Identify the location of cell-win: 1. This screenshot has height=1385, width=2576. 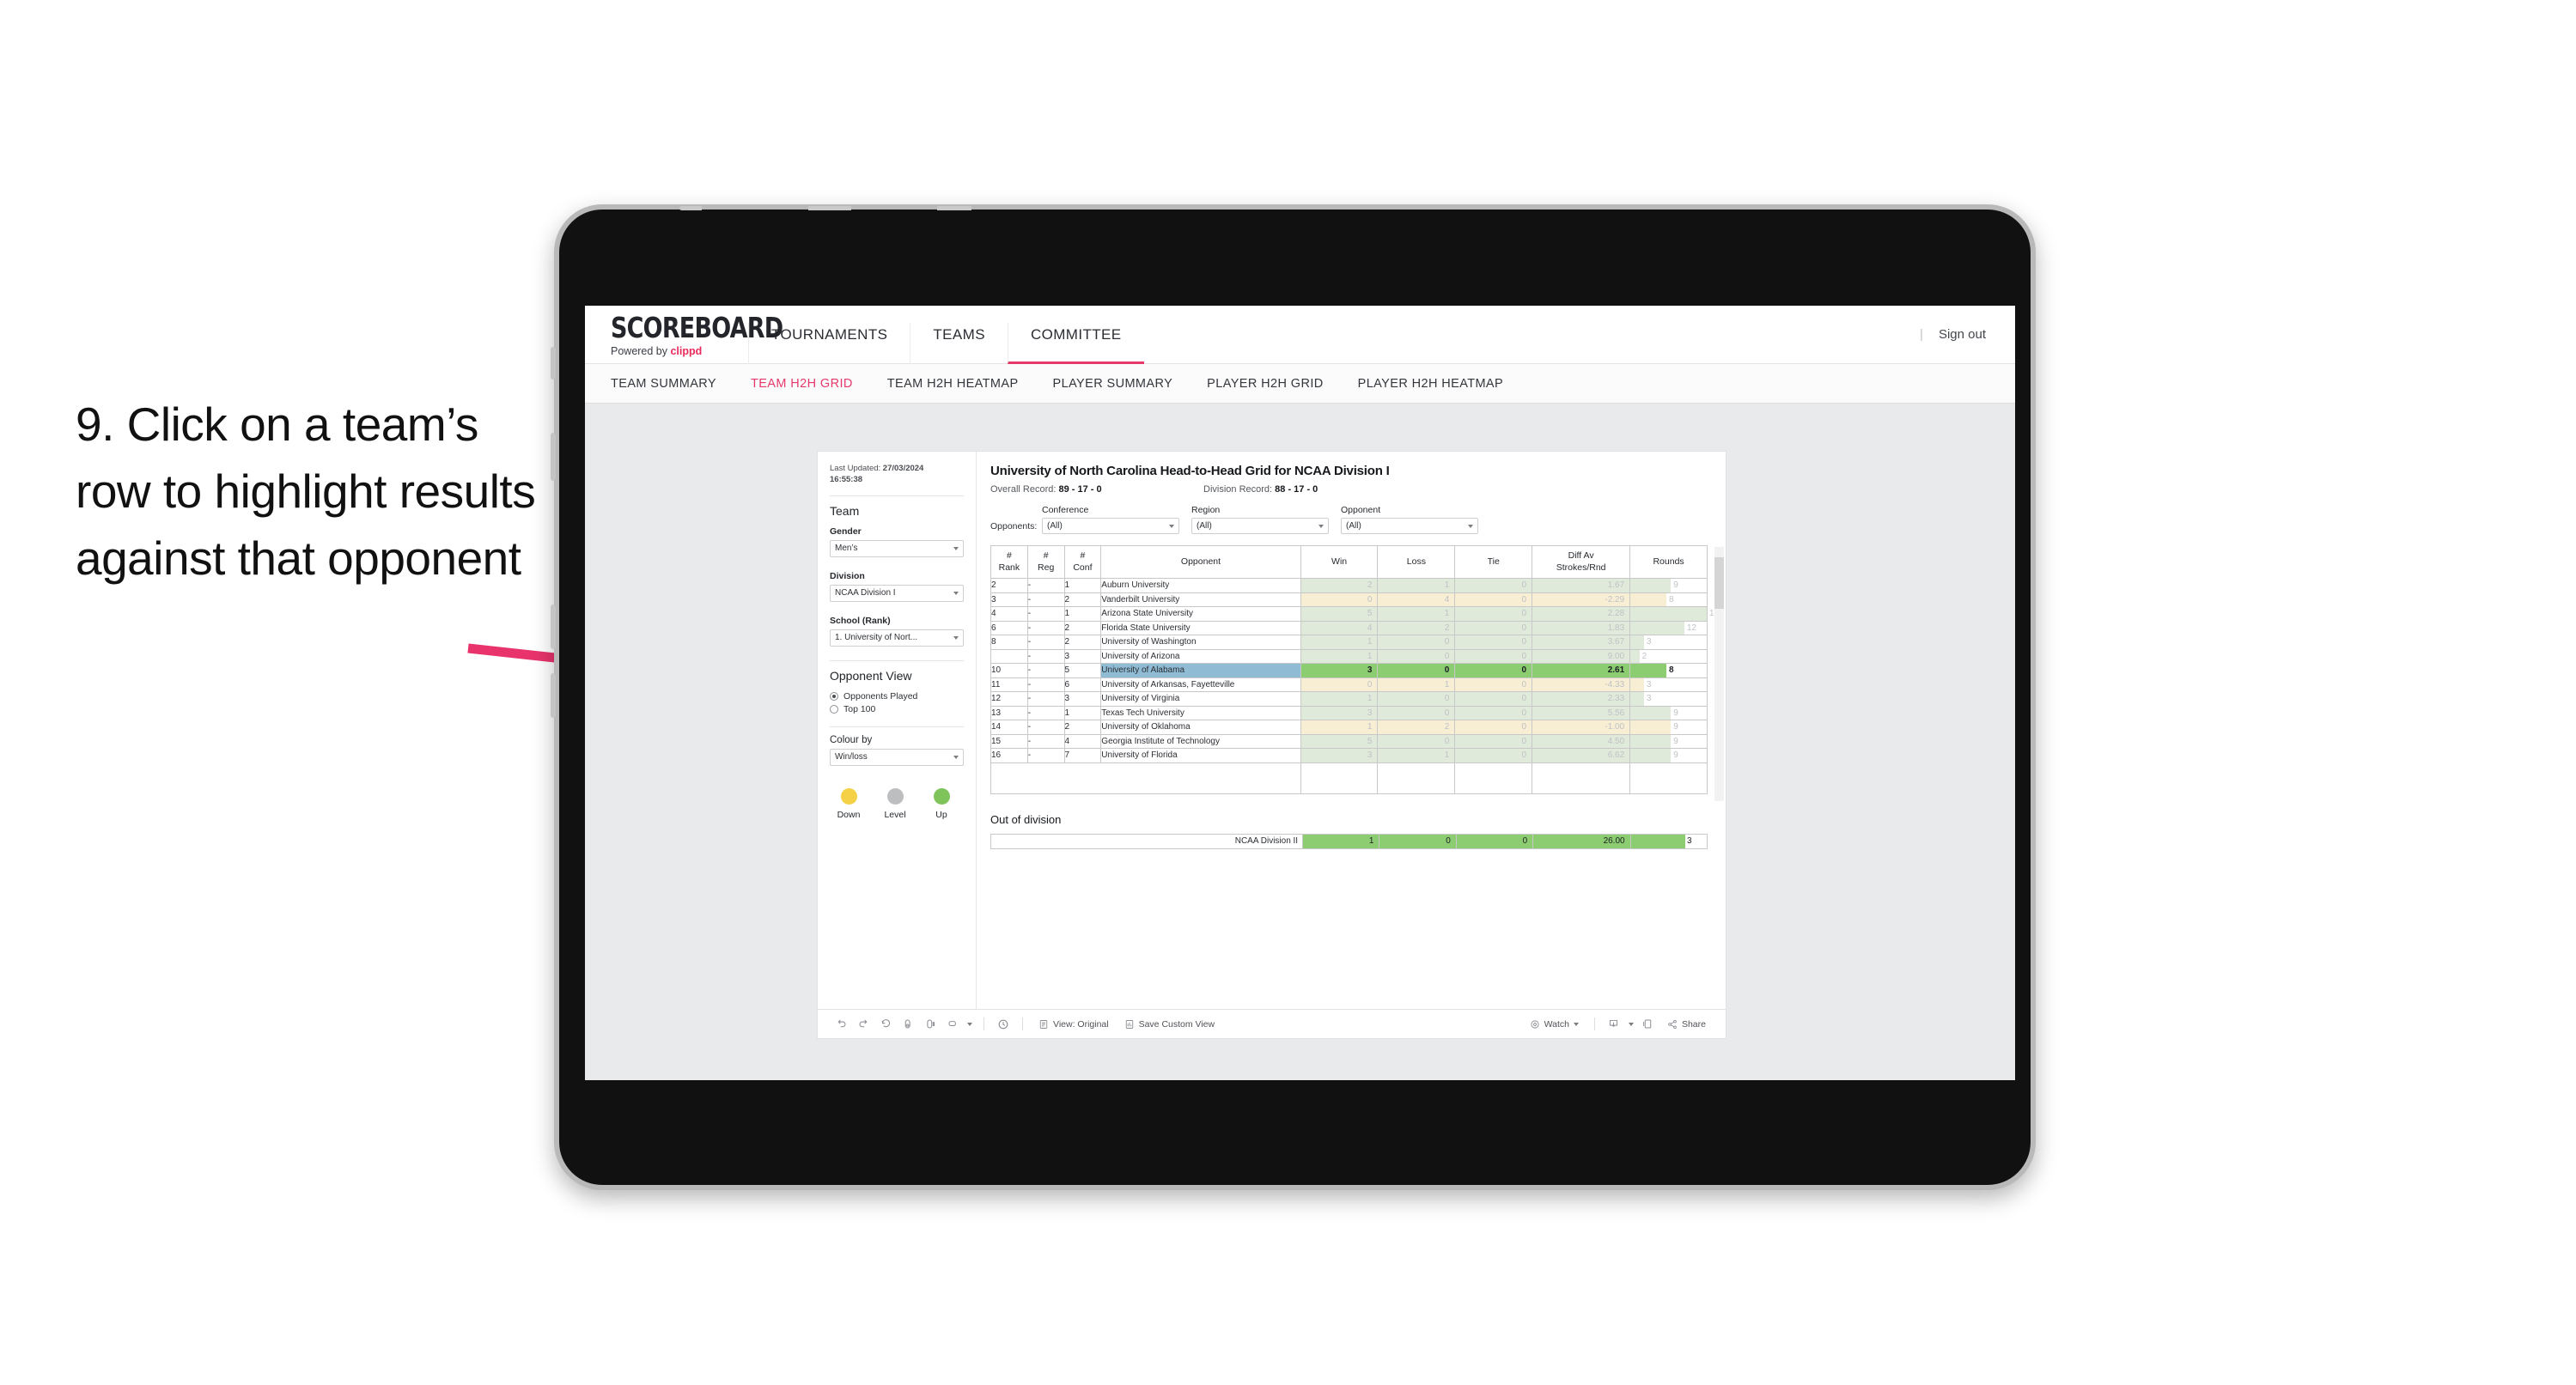
(1339, 727).